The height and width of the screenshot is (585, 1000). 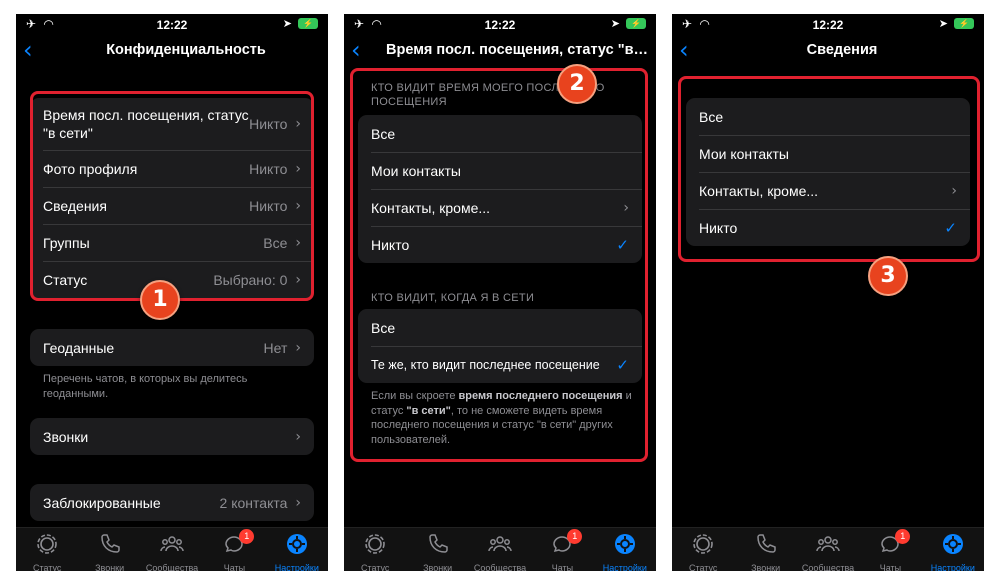 I want to click on row-calls: Звонки ›, so click(x=172, y=436).